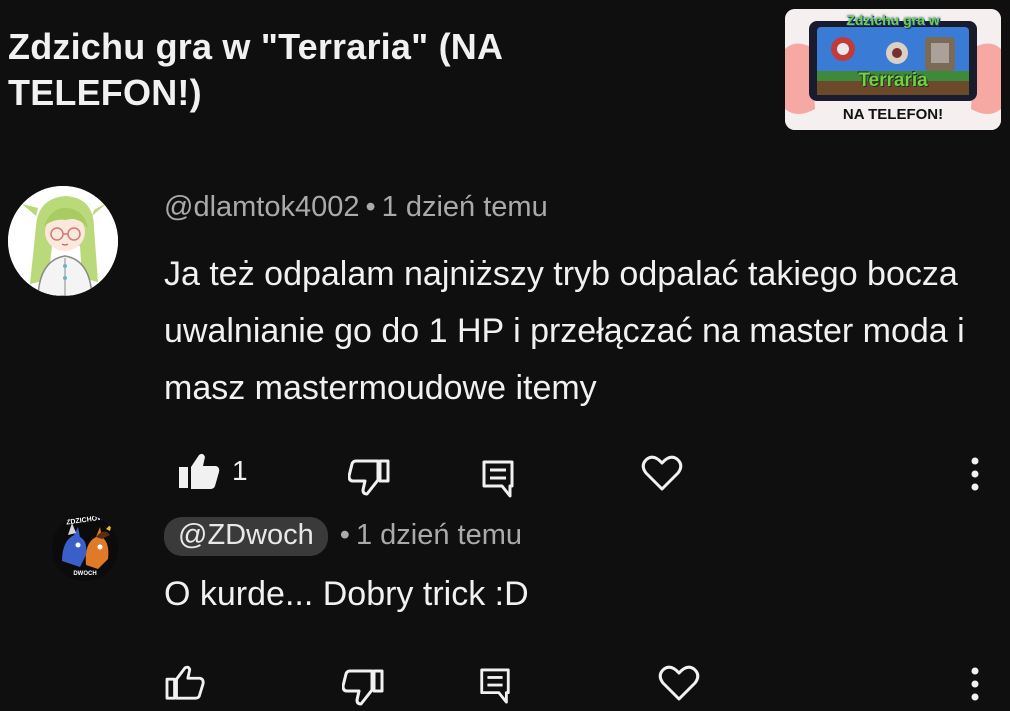 Image resolution: width=1010 pixels, height=711 pixels. I want to click on thumbnail-title-line1: Zdzichu gra w, so click(893, 20).